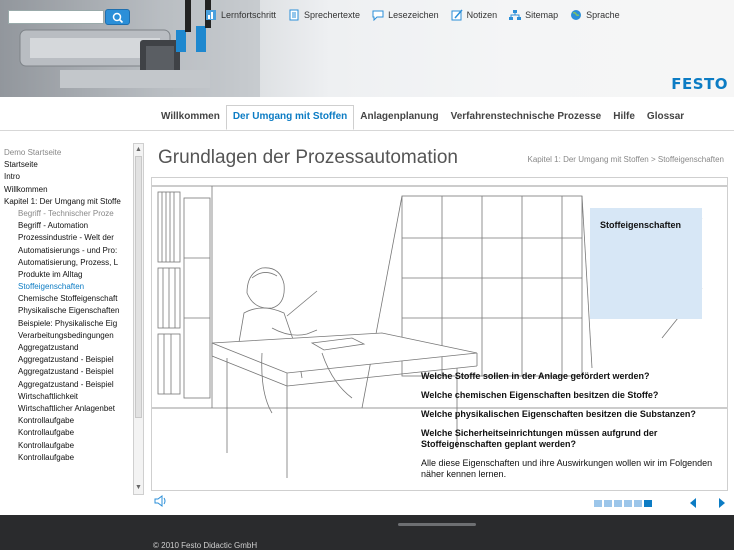 The height and width of the screenshot is (550, 734). Describe the element at coordinates (624, 117) in the screenshot. I see `tab-hilfe: Hilfe` at that location.